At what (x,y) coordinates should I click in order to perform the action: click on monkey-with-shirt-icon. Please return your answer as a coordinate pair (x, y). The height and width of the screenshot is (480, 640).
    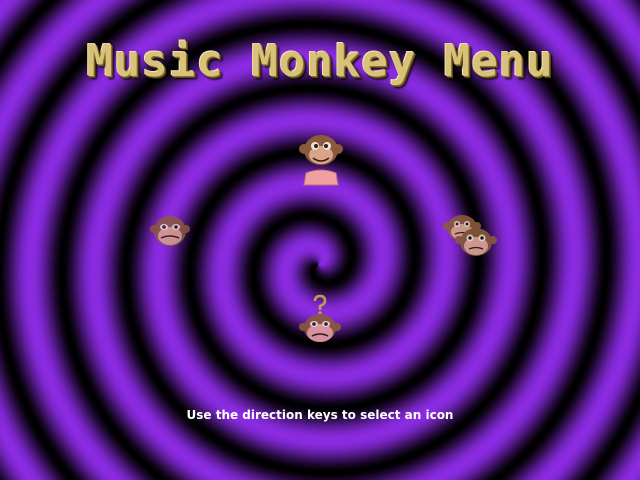
    Looking at the image, I should click on (321, 160).